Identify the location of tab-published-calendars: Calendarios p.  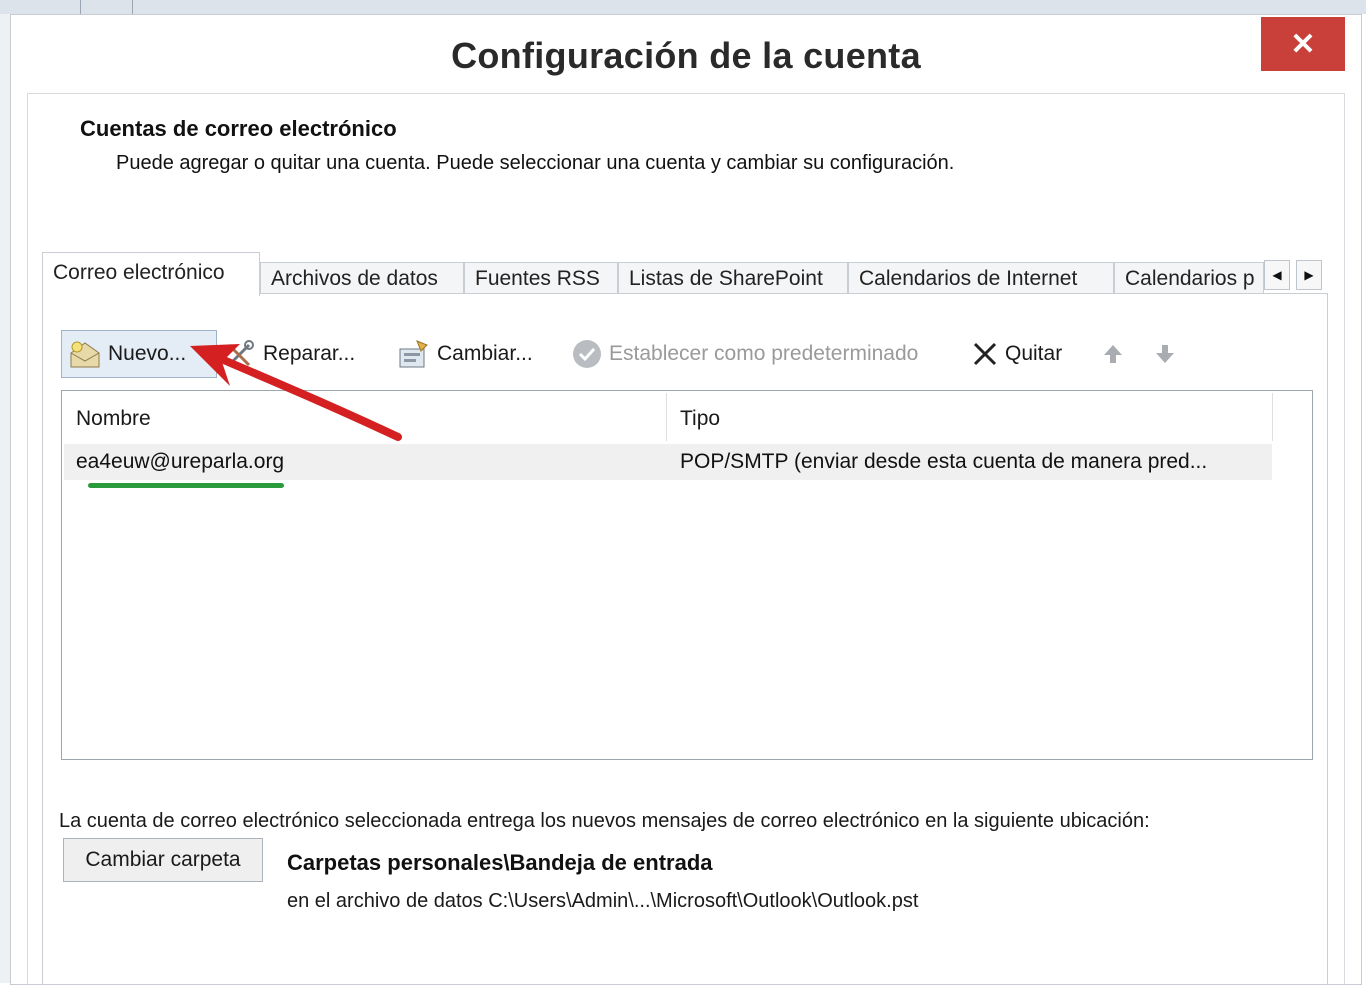
(1189, 278).